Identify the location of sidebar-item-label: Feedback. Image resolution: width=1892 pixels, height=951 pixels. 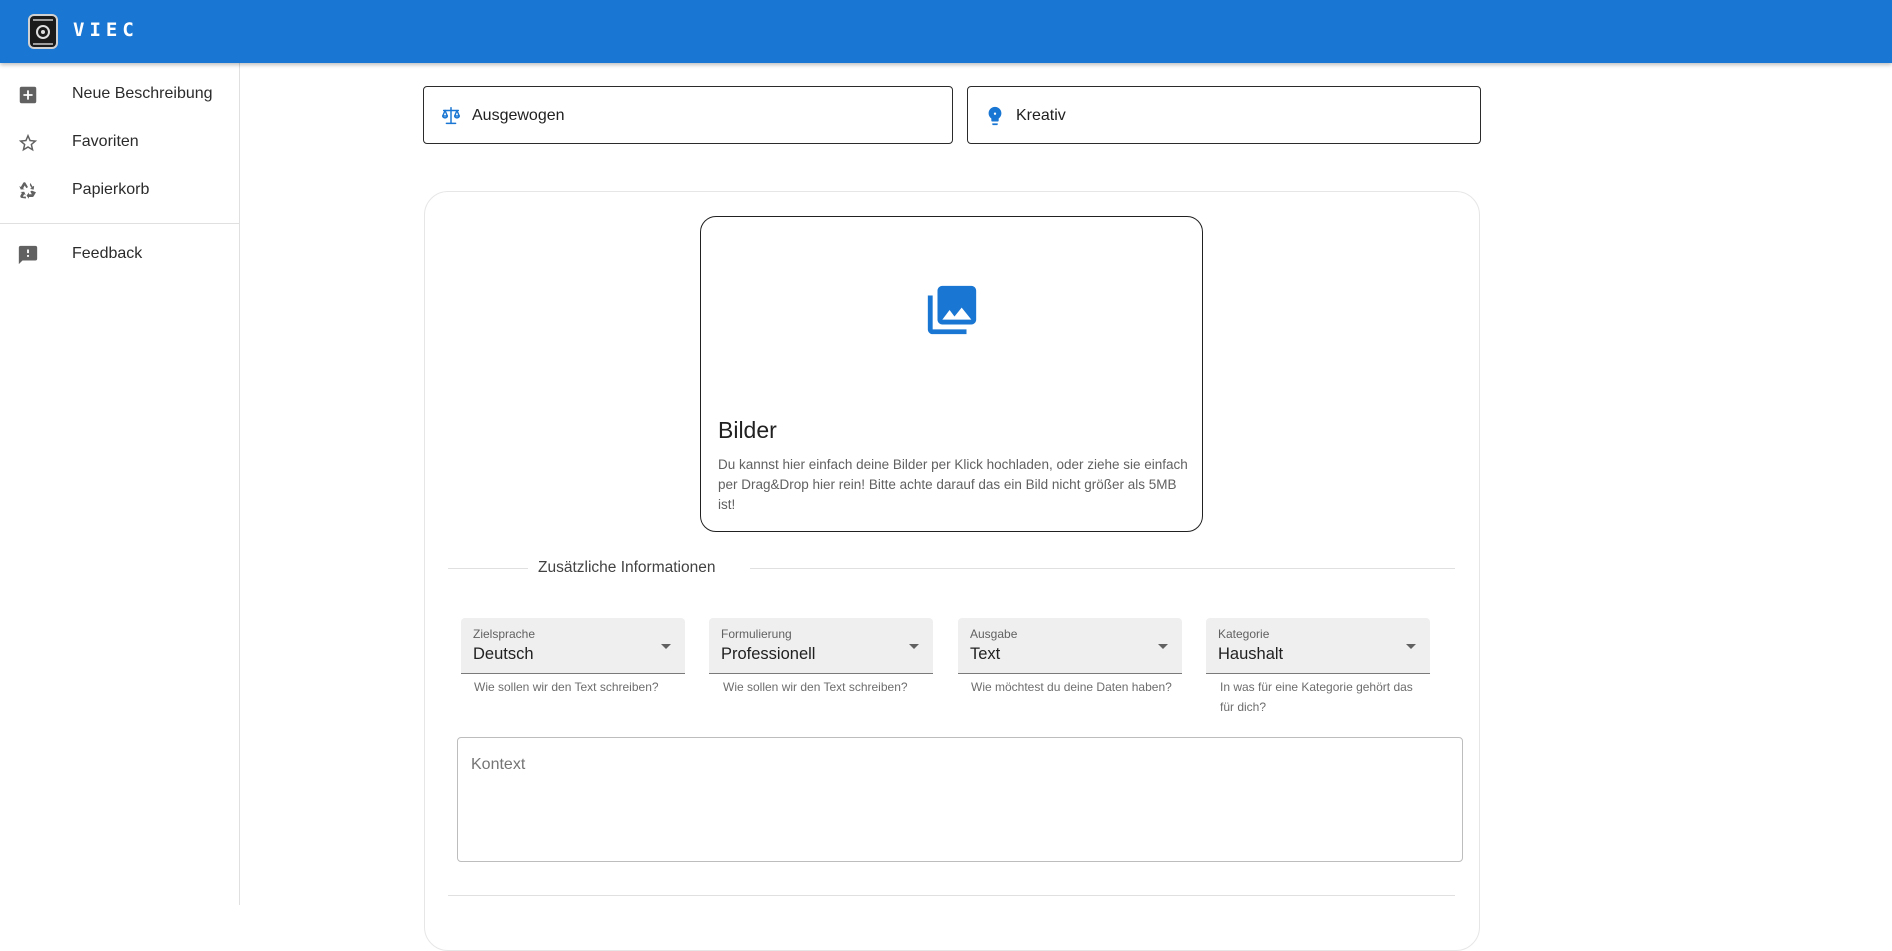
(107, 253).